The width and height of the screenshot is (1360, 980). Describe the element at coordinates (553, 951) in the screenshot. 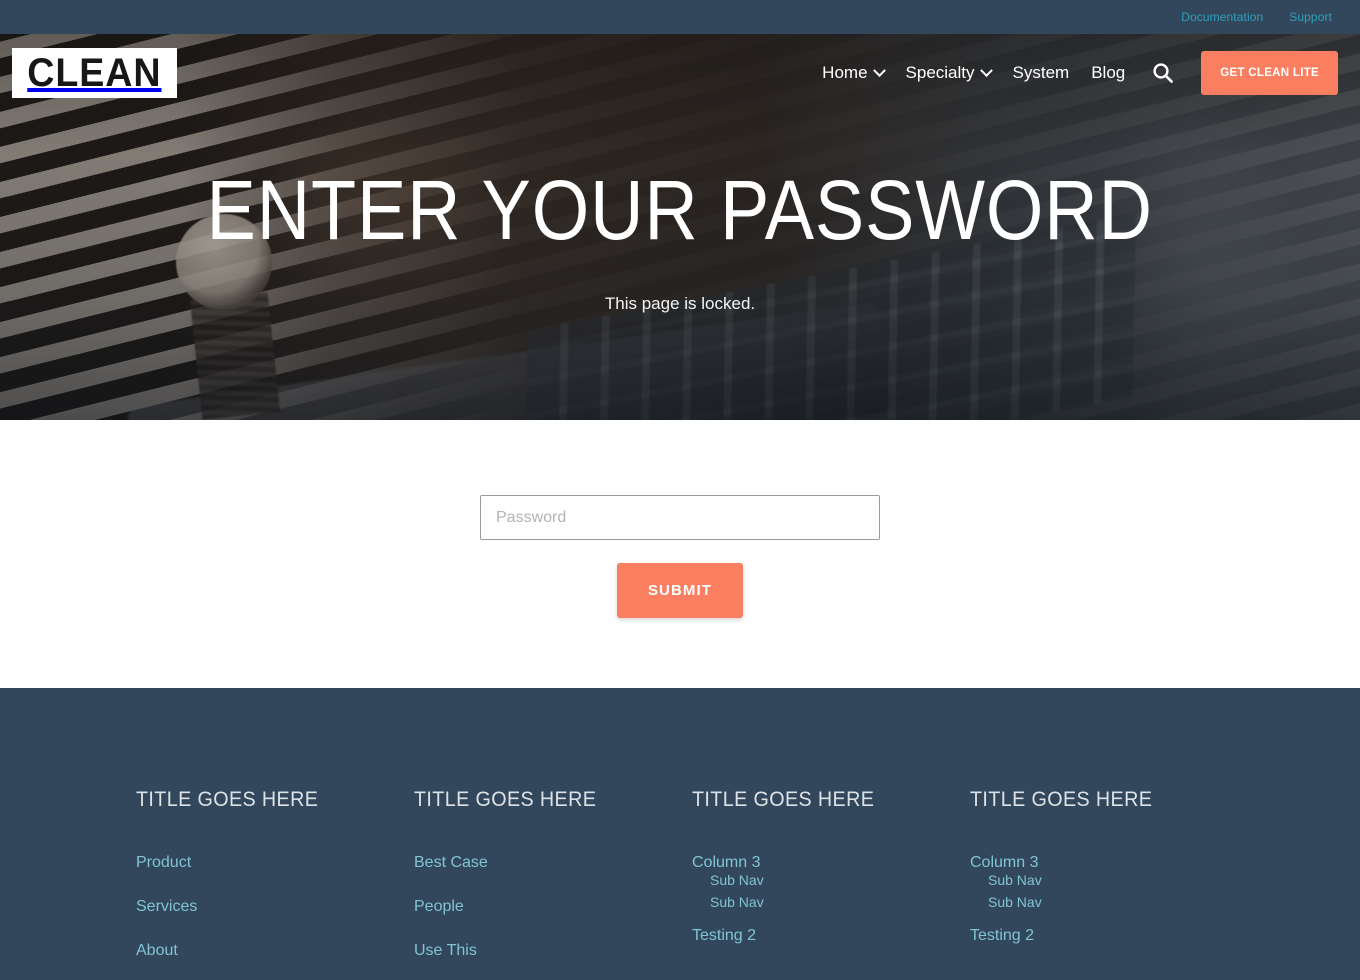

I see `footer-link-use-this: Use This` at that location.